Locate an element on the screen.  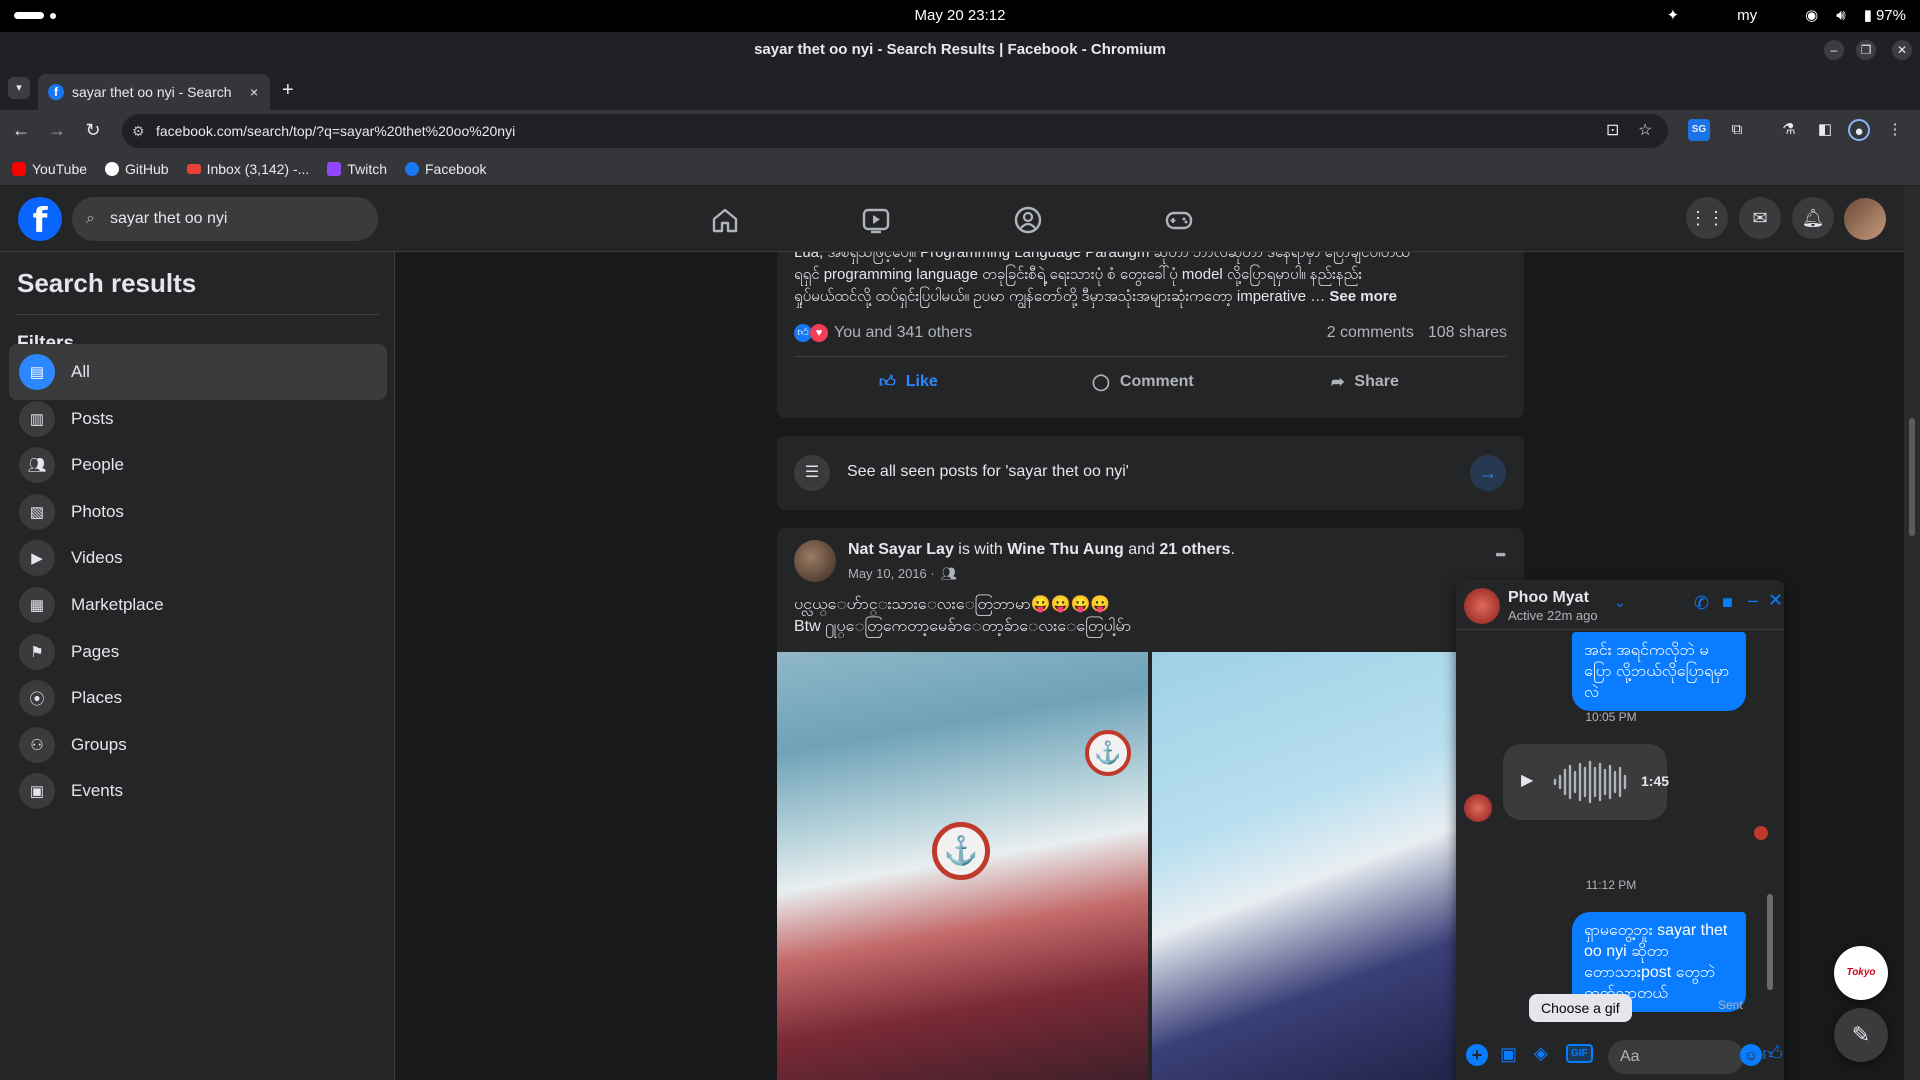
post-date: May 10, 2016 · is located at coordinates (891, 574).